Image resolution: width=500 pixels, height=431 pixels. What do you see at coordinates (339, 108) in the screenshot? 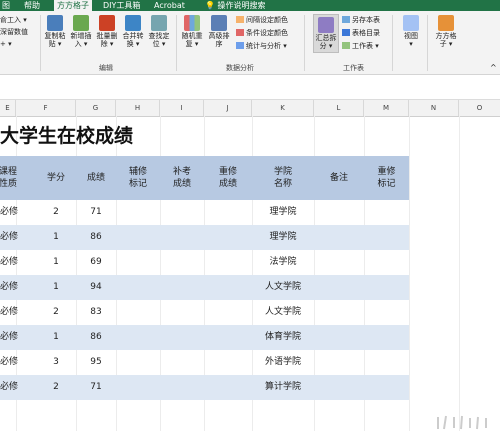
I see `column-header: L` at bounding box center [339, 108].